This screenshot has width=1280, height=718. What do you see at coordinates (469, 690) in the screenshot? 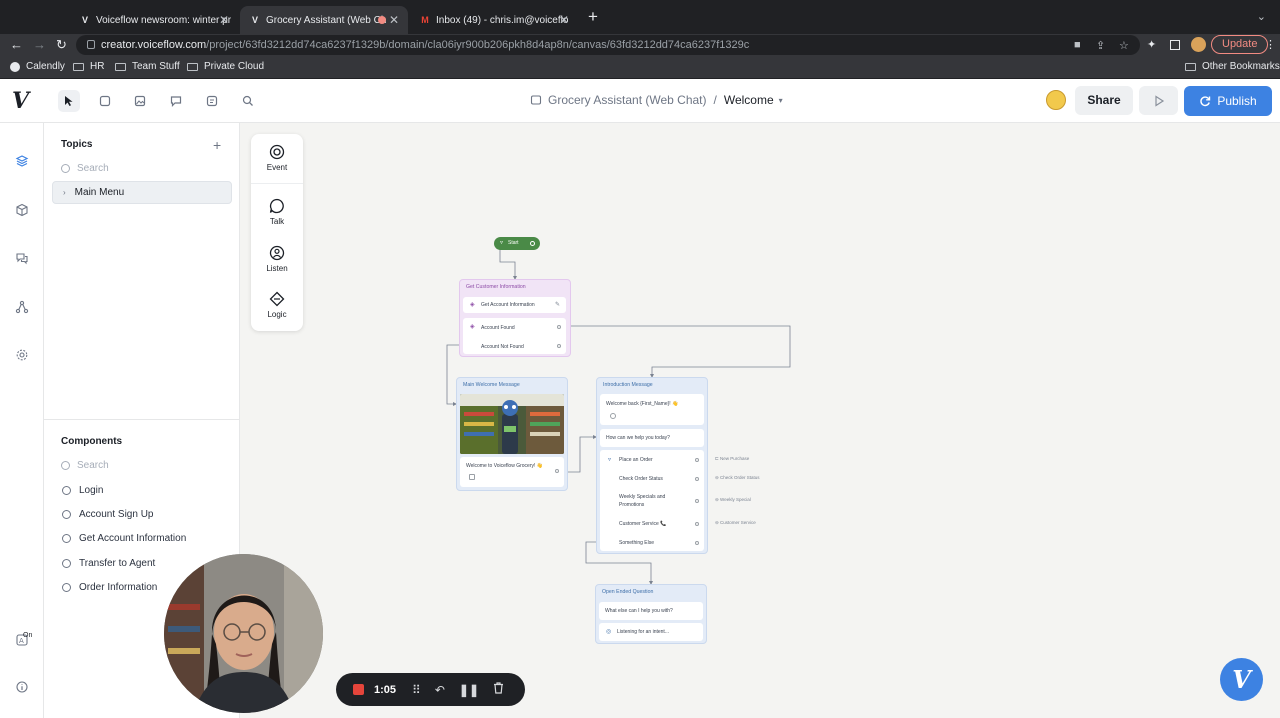
I see `pause-icon: ❚❚` at bounding box center [469, 690].